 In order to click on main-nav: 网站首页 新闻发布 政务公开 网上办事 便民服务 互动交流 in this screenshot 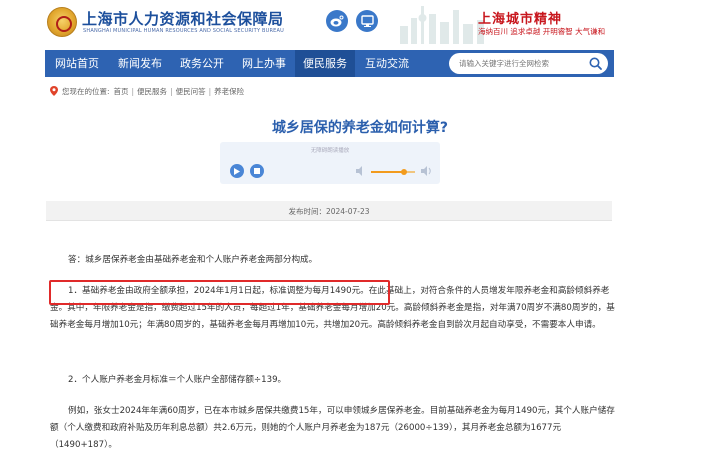, I will do `click(329, 63)`.